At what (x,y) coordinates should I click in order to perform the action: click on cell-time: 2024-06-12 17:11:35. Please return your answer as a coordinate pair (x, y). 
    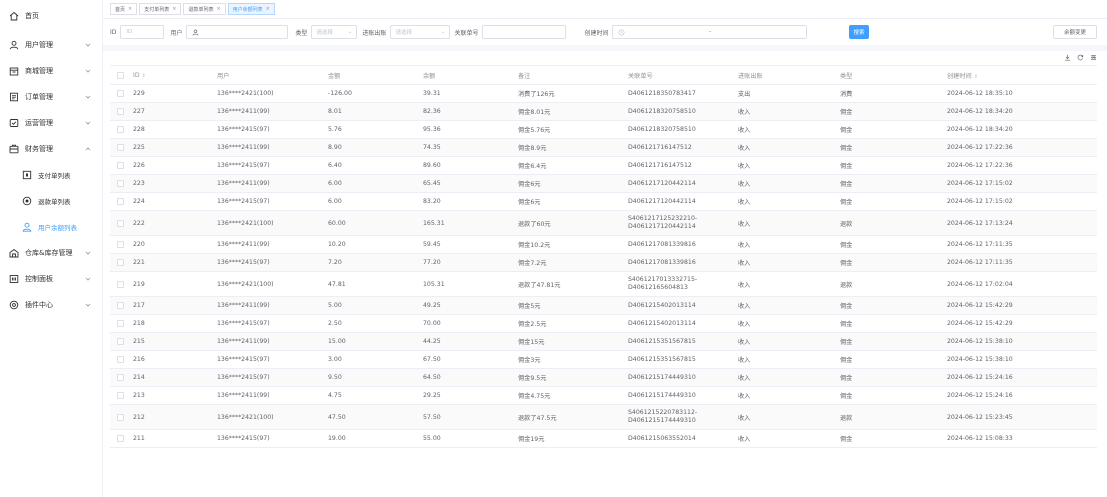
    Looking at the image, I should click on (980, 244).